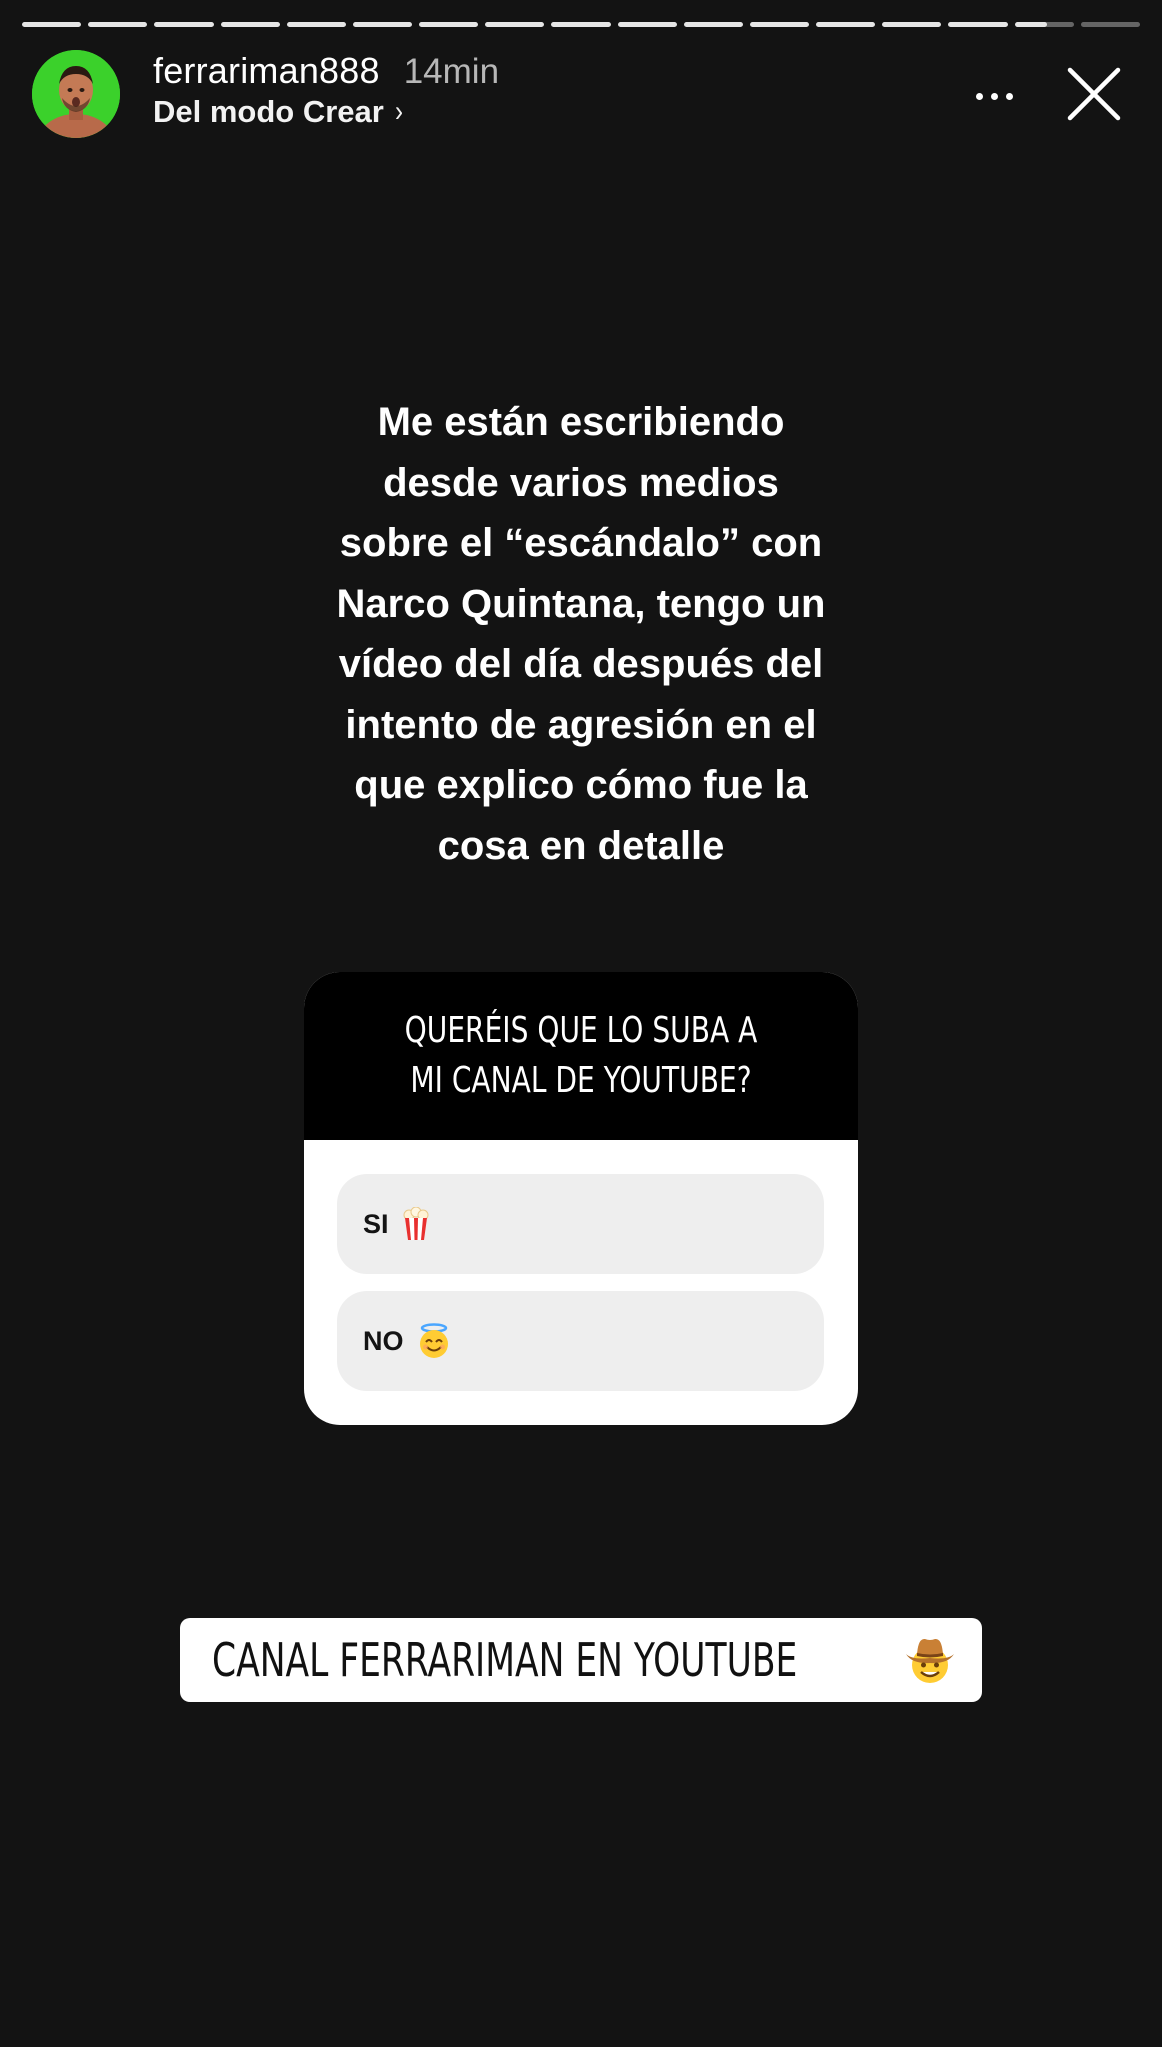 The width and height of the screenshot is (1162, 2047). I want to click on more-horizontal-icon, so click(994, 96).